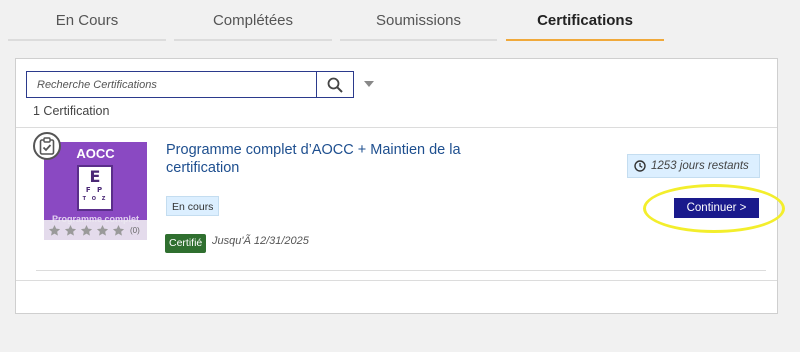 The image size is (800, 352). What do you see at coordinates (193, 206) in the screenshot?
I see `status-badge: En cours` at bounding box center [193, 206].